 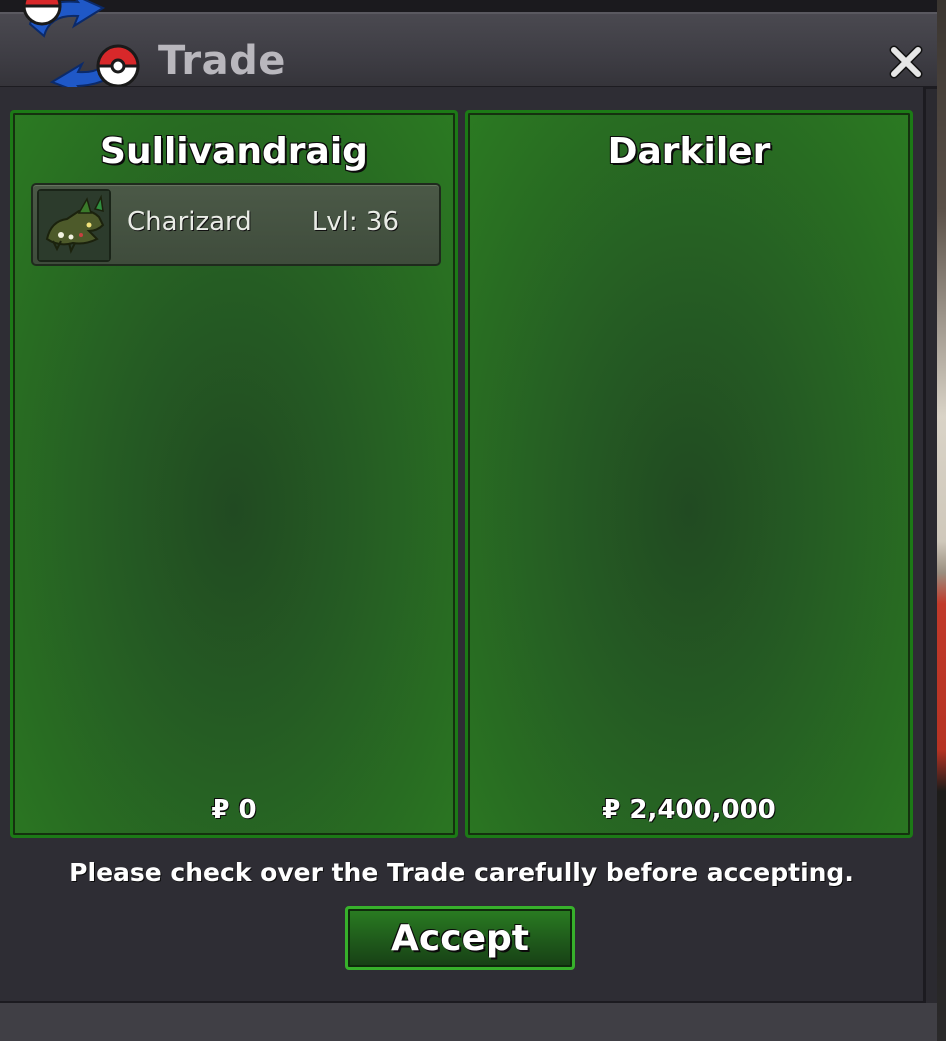 I want to click on pokemon-level: Lvl: 36, so click(x=355, y=222).